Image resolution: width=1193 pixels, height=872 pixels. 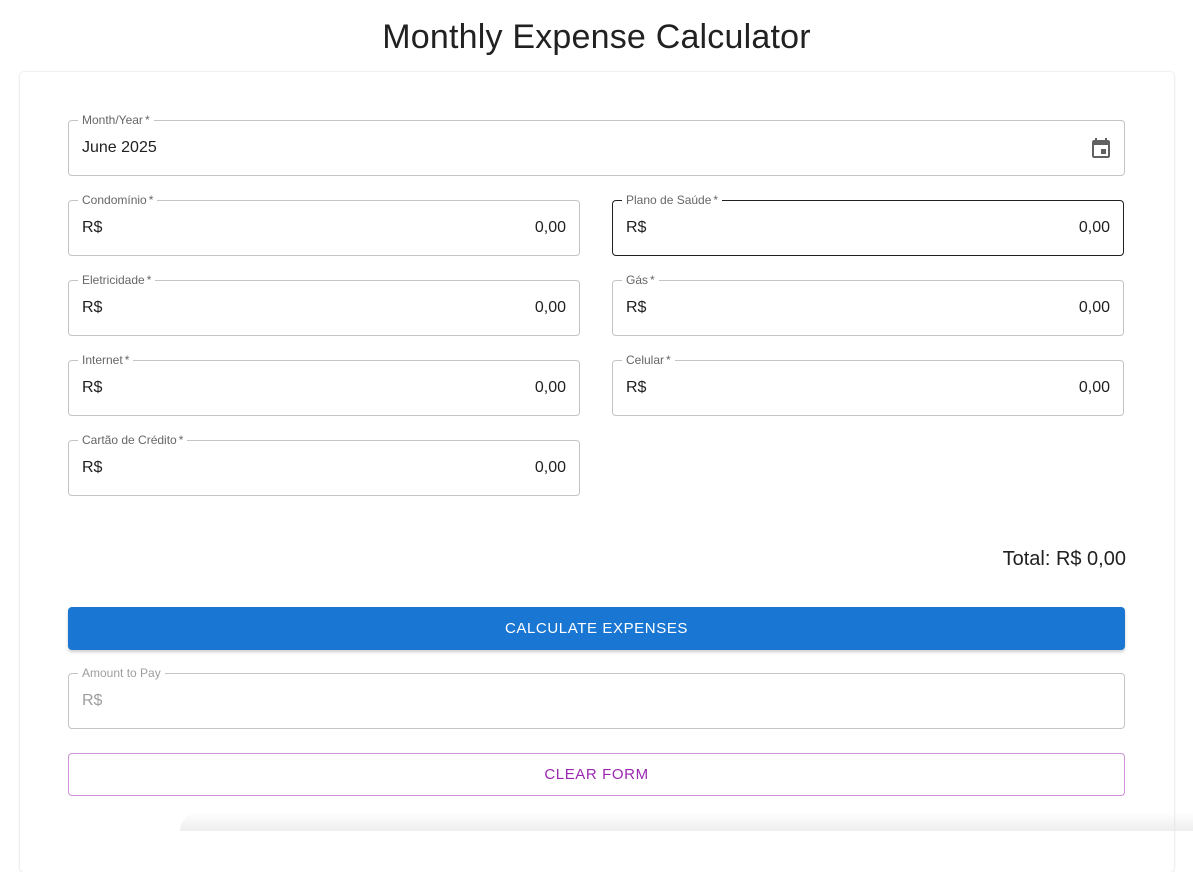 I want to click on plano-saude-value: 0,00, so click(x=1094, y=228).